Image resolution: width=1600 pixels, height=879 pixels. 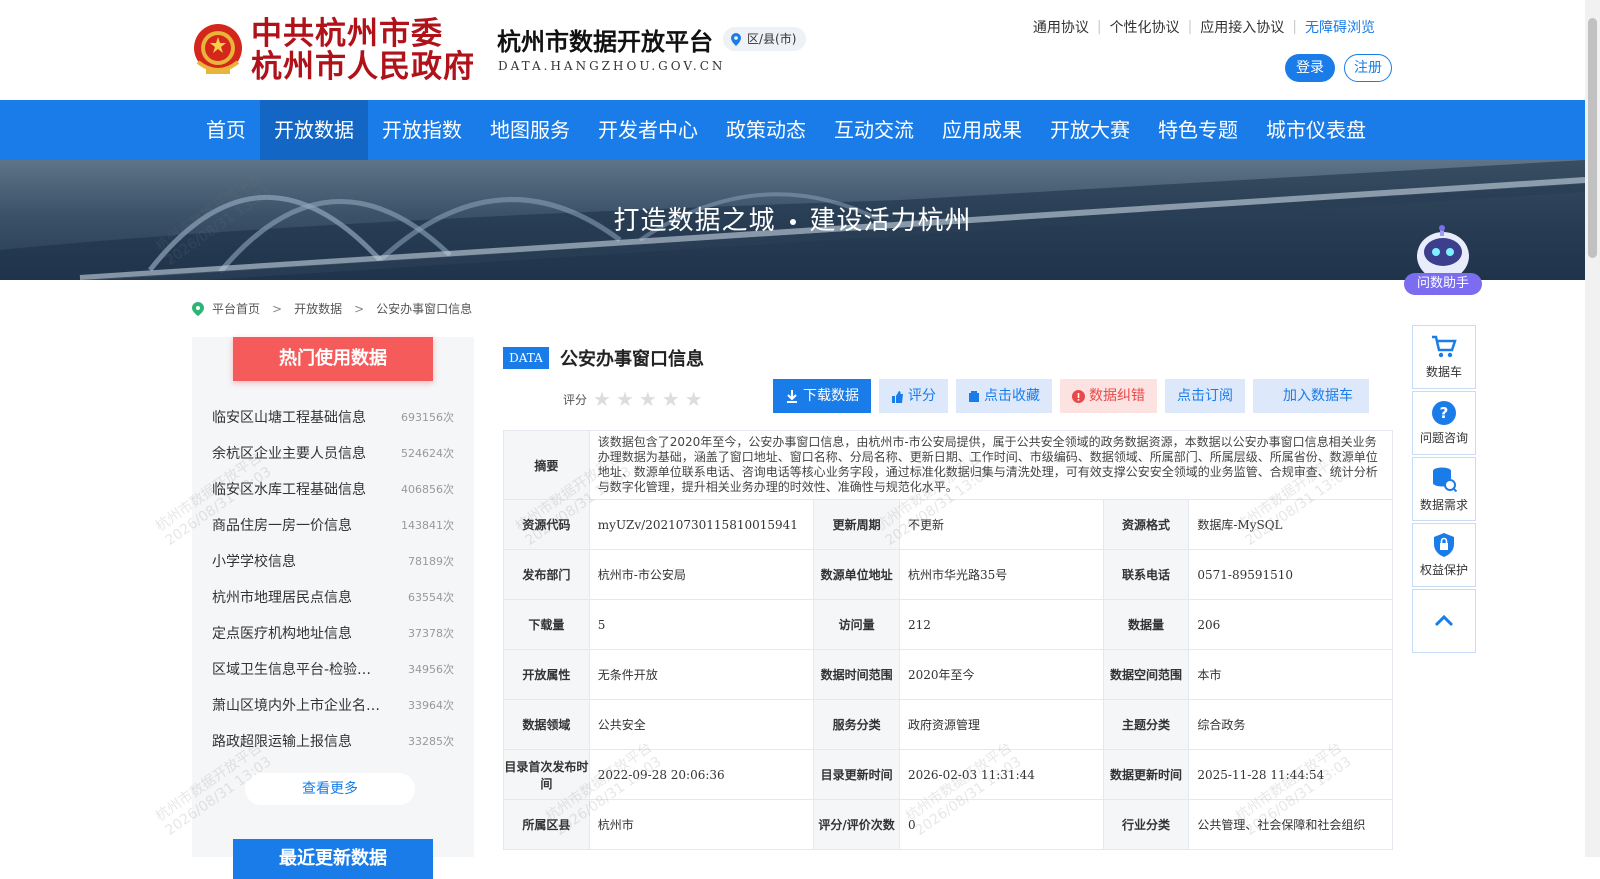 I want to click on favorite-label: 点击收藏, so click(x=1012, y=396).